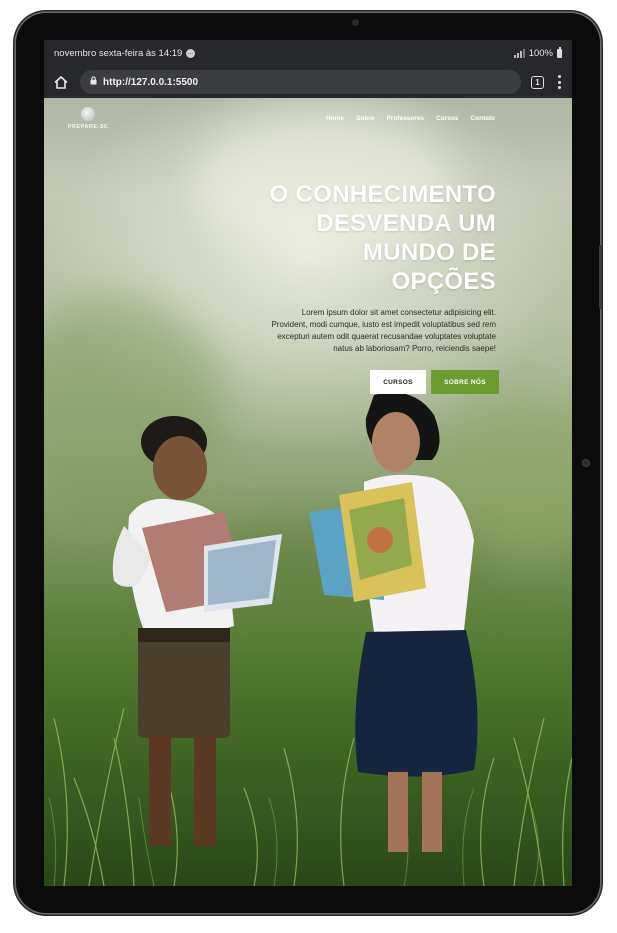 The image size is (617, 933). I want to click on boy-reading-illustration, so click(197, 631).